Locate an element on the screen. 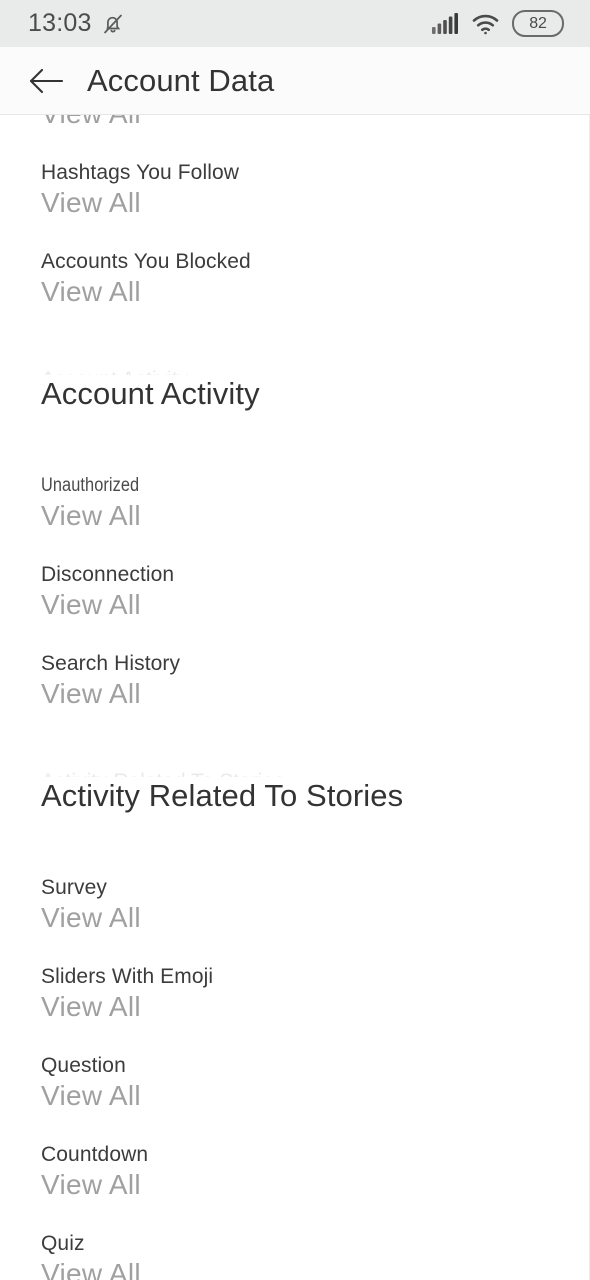  status-bar-left: 13:03 is located at coordinates (76, 23).